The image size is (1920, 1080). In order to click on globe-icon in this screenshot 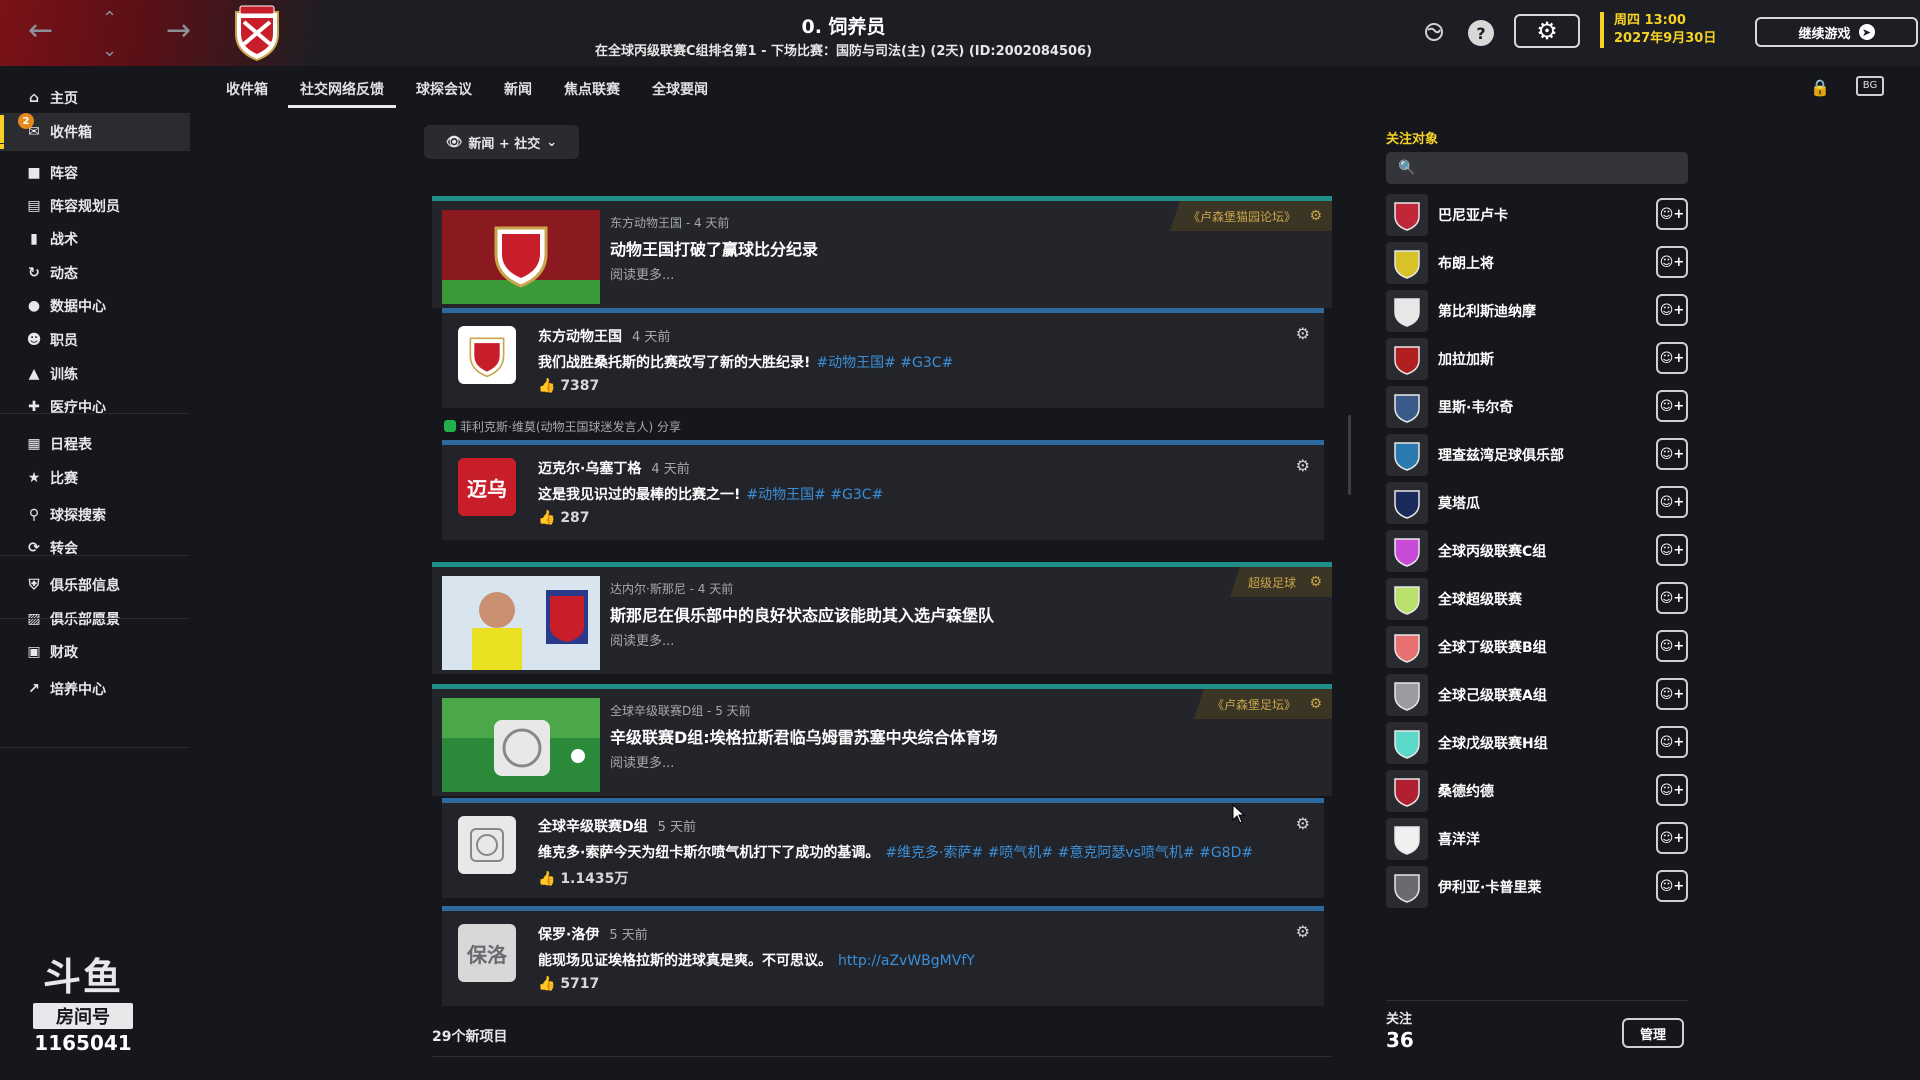, I will do `click(1434, 32)`.